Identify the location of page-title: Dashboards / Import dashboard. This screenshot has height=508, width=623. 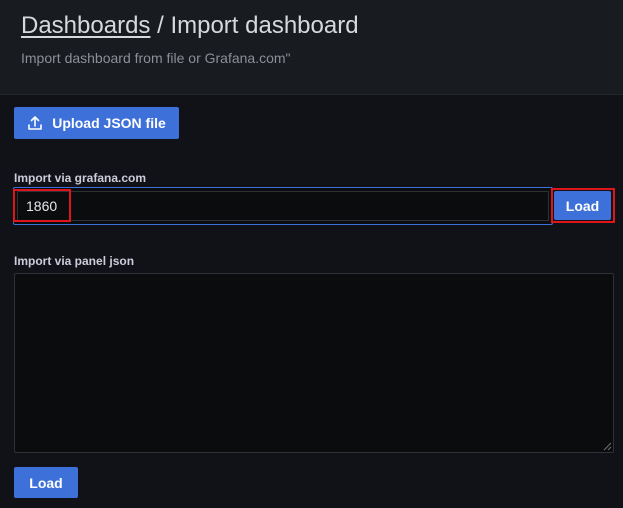
(190, 26).